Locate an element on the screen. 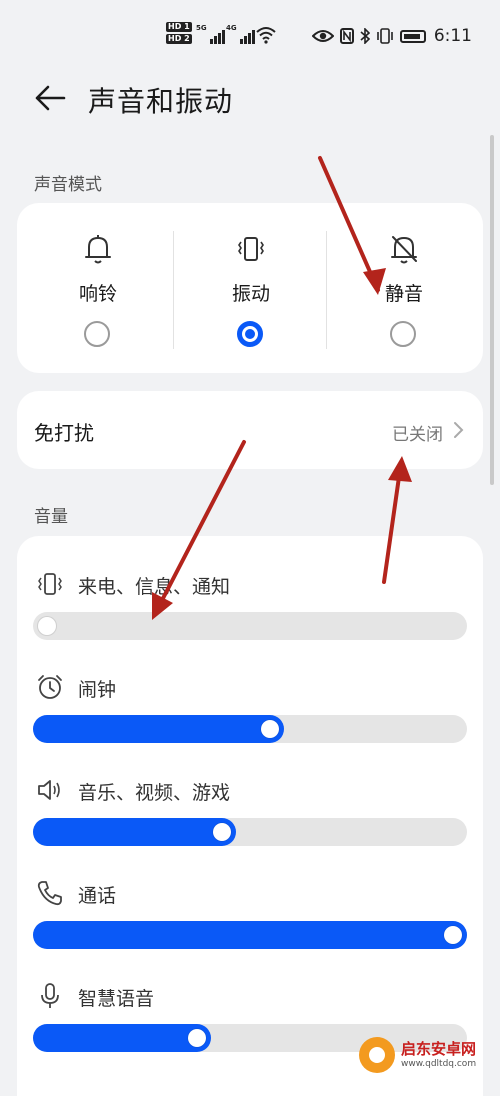 This screenshot has width=500, height=1096. scrollbar is located at coordinates (492, 310).